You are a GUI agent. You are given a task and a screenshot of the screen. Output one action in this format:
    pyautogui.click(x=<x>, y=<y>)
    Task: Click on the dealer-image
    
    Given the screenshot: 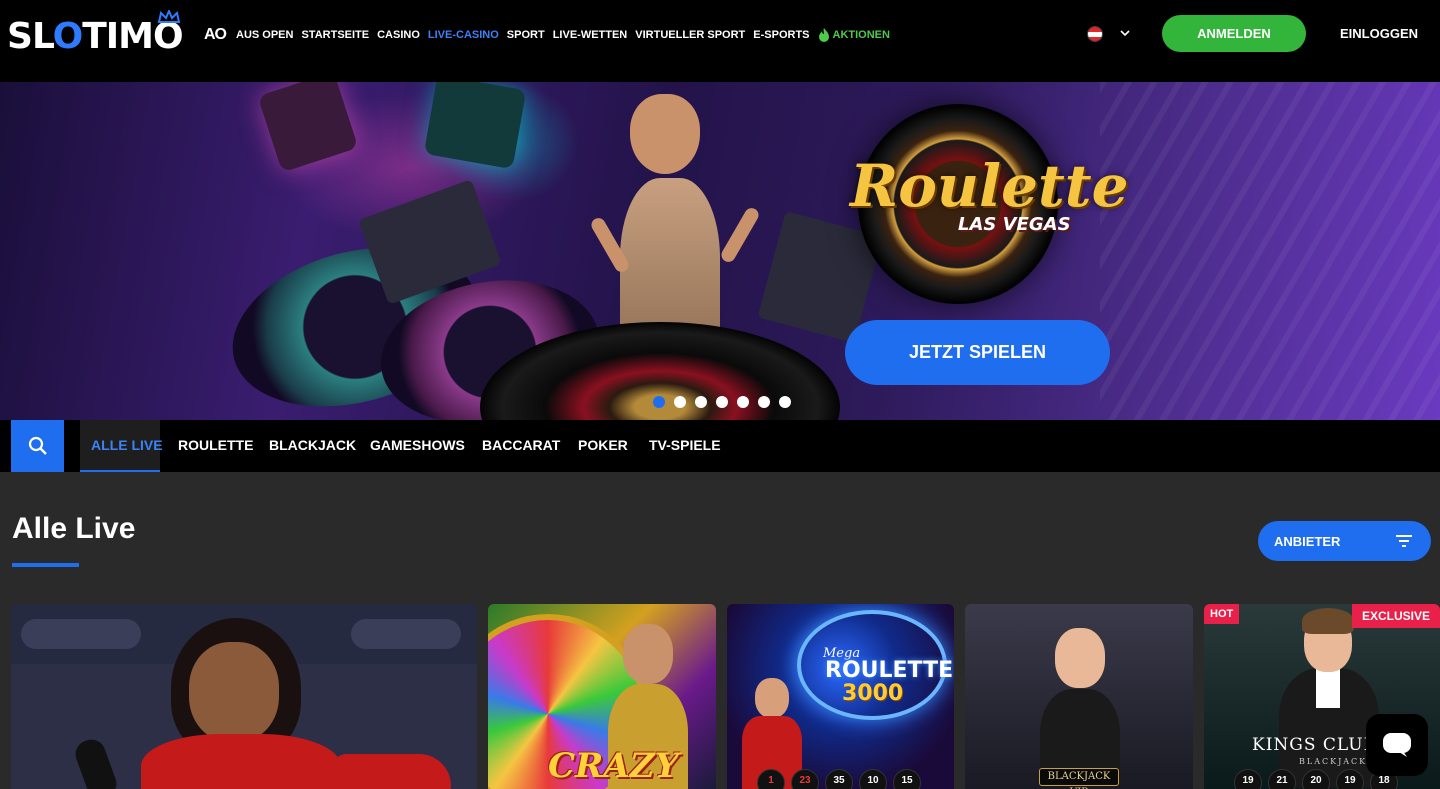 What is the action you would take?
    pyautogui.click(x=1080, y=701)
    